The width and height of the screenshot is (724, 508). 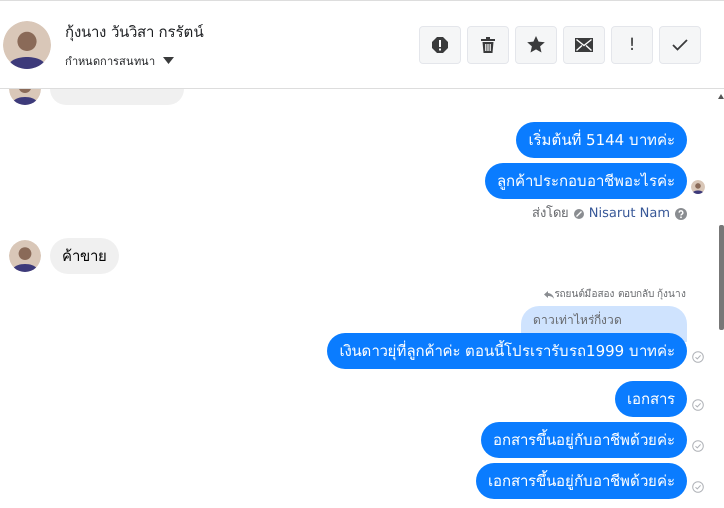 I want to click on caret-icon, so click(x=168, y=60).